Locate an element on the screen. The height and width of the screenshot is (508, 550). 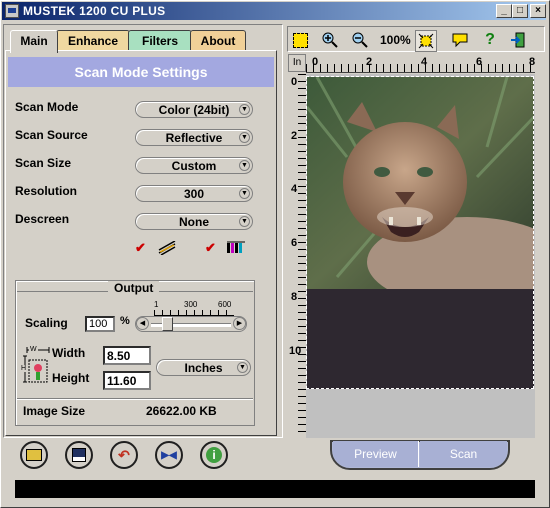
scan-source-label: Scan Source is located at coordinates (51, 135).